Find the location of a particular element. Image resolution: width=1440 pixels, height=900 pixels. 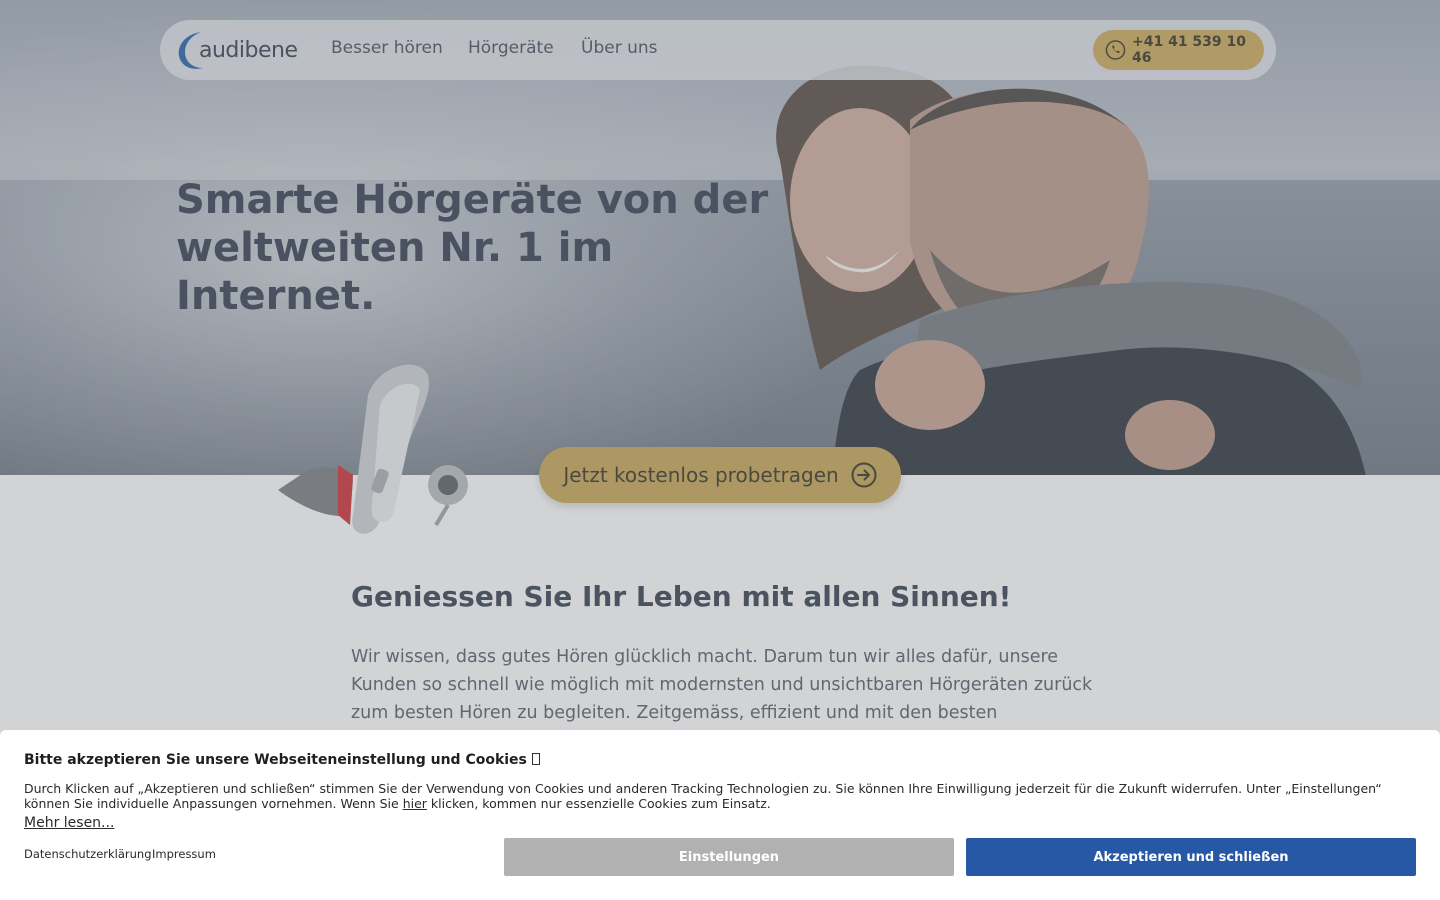

privacy-policy-link: Datenschutzerklärung is located at coordinates (88, 854).